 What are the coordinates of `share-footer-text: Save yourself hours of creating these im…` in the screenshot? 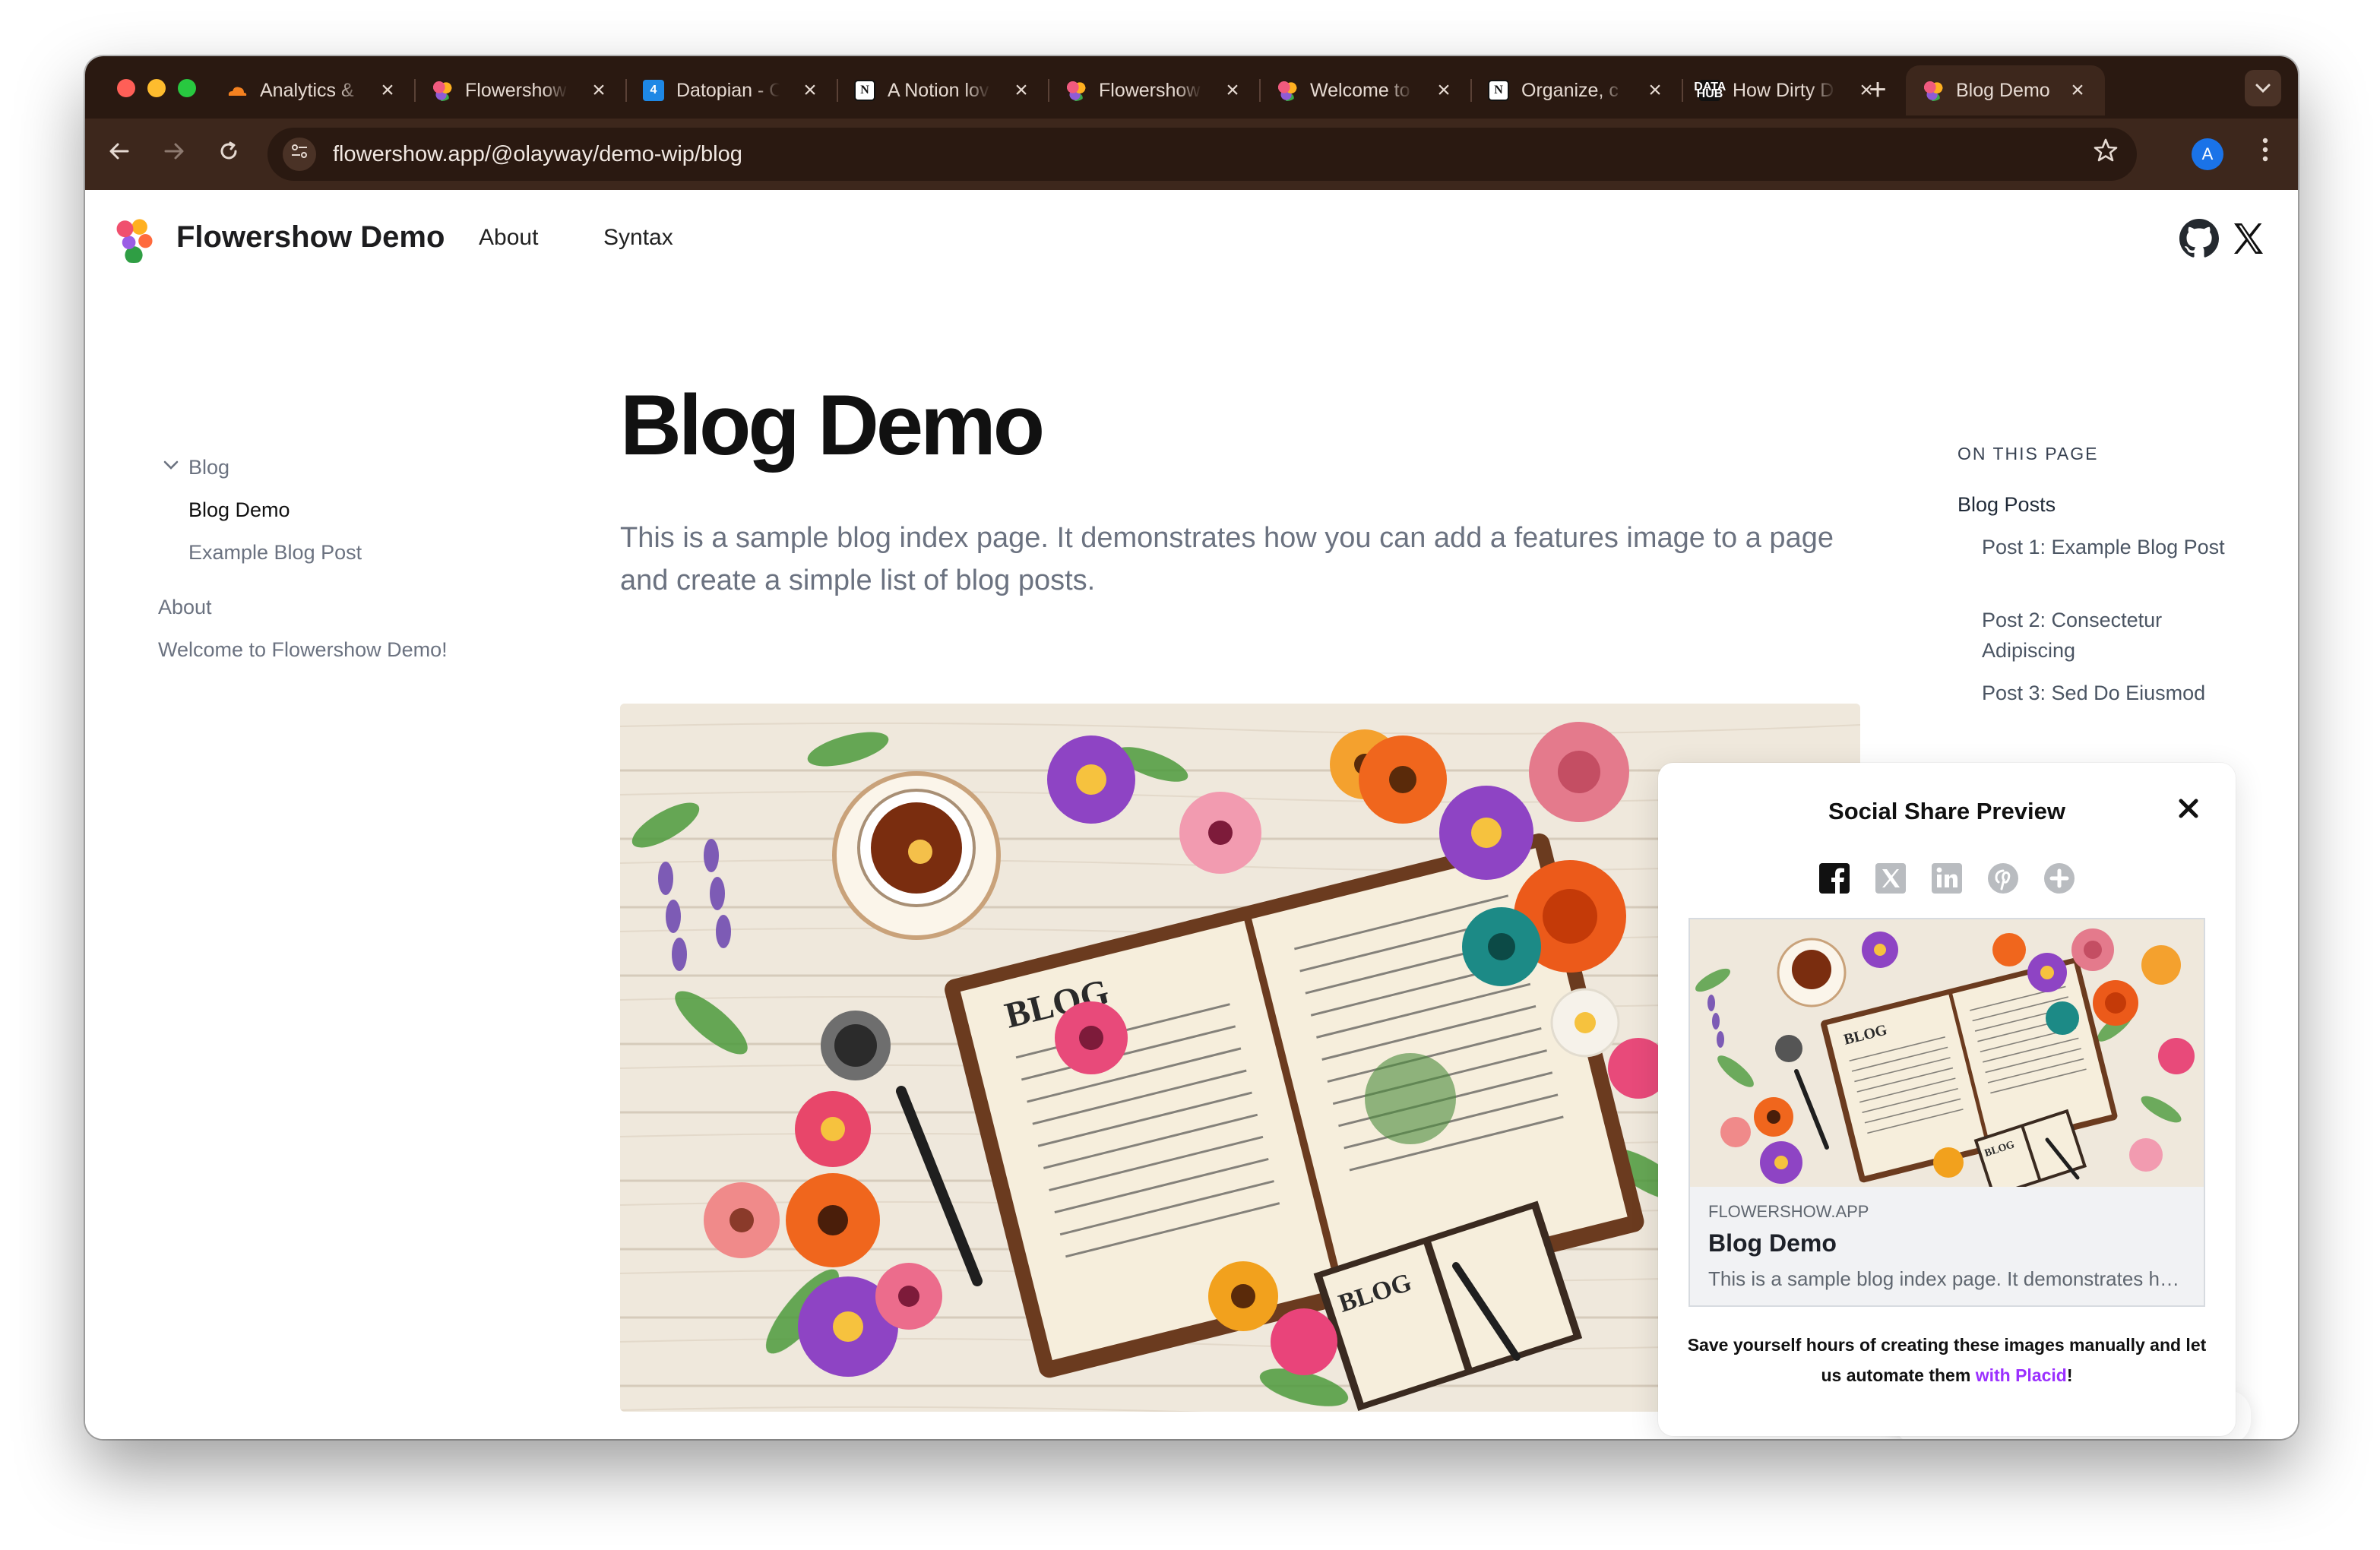 It's located at (1947, 1360).